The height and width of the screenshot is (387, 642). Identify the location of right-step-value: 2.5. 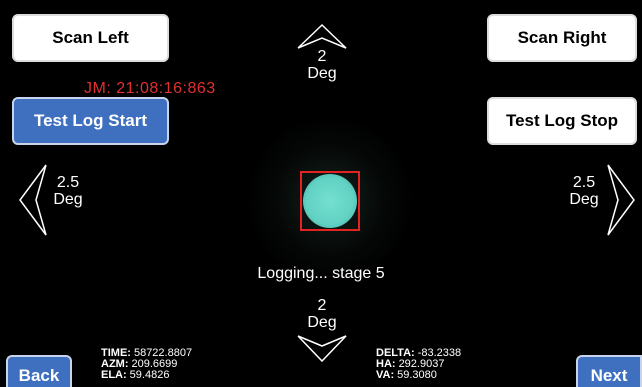
(584, 182).